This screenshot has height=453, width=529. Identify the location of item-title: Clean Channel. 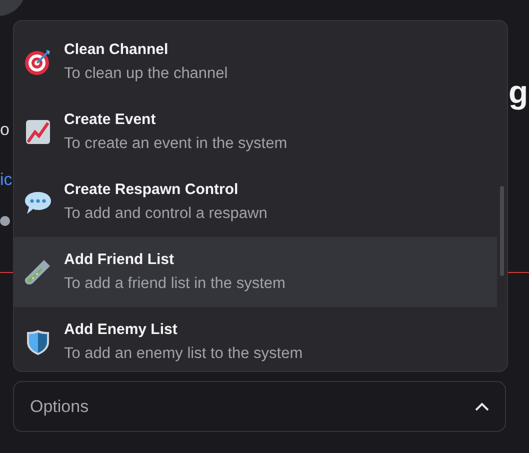
(117, 49).